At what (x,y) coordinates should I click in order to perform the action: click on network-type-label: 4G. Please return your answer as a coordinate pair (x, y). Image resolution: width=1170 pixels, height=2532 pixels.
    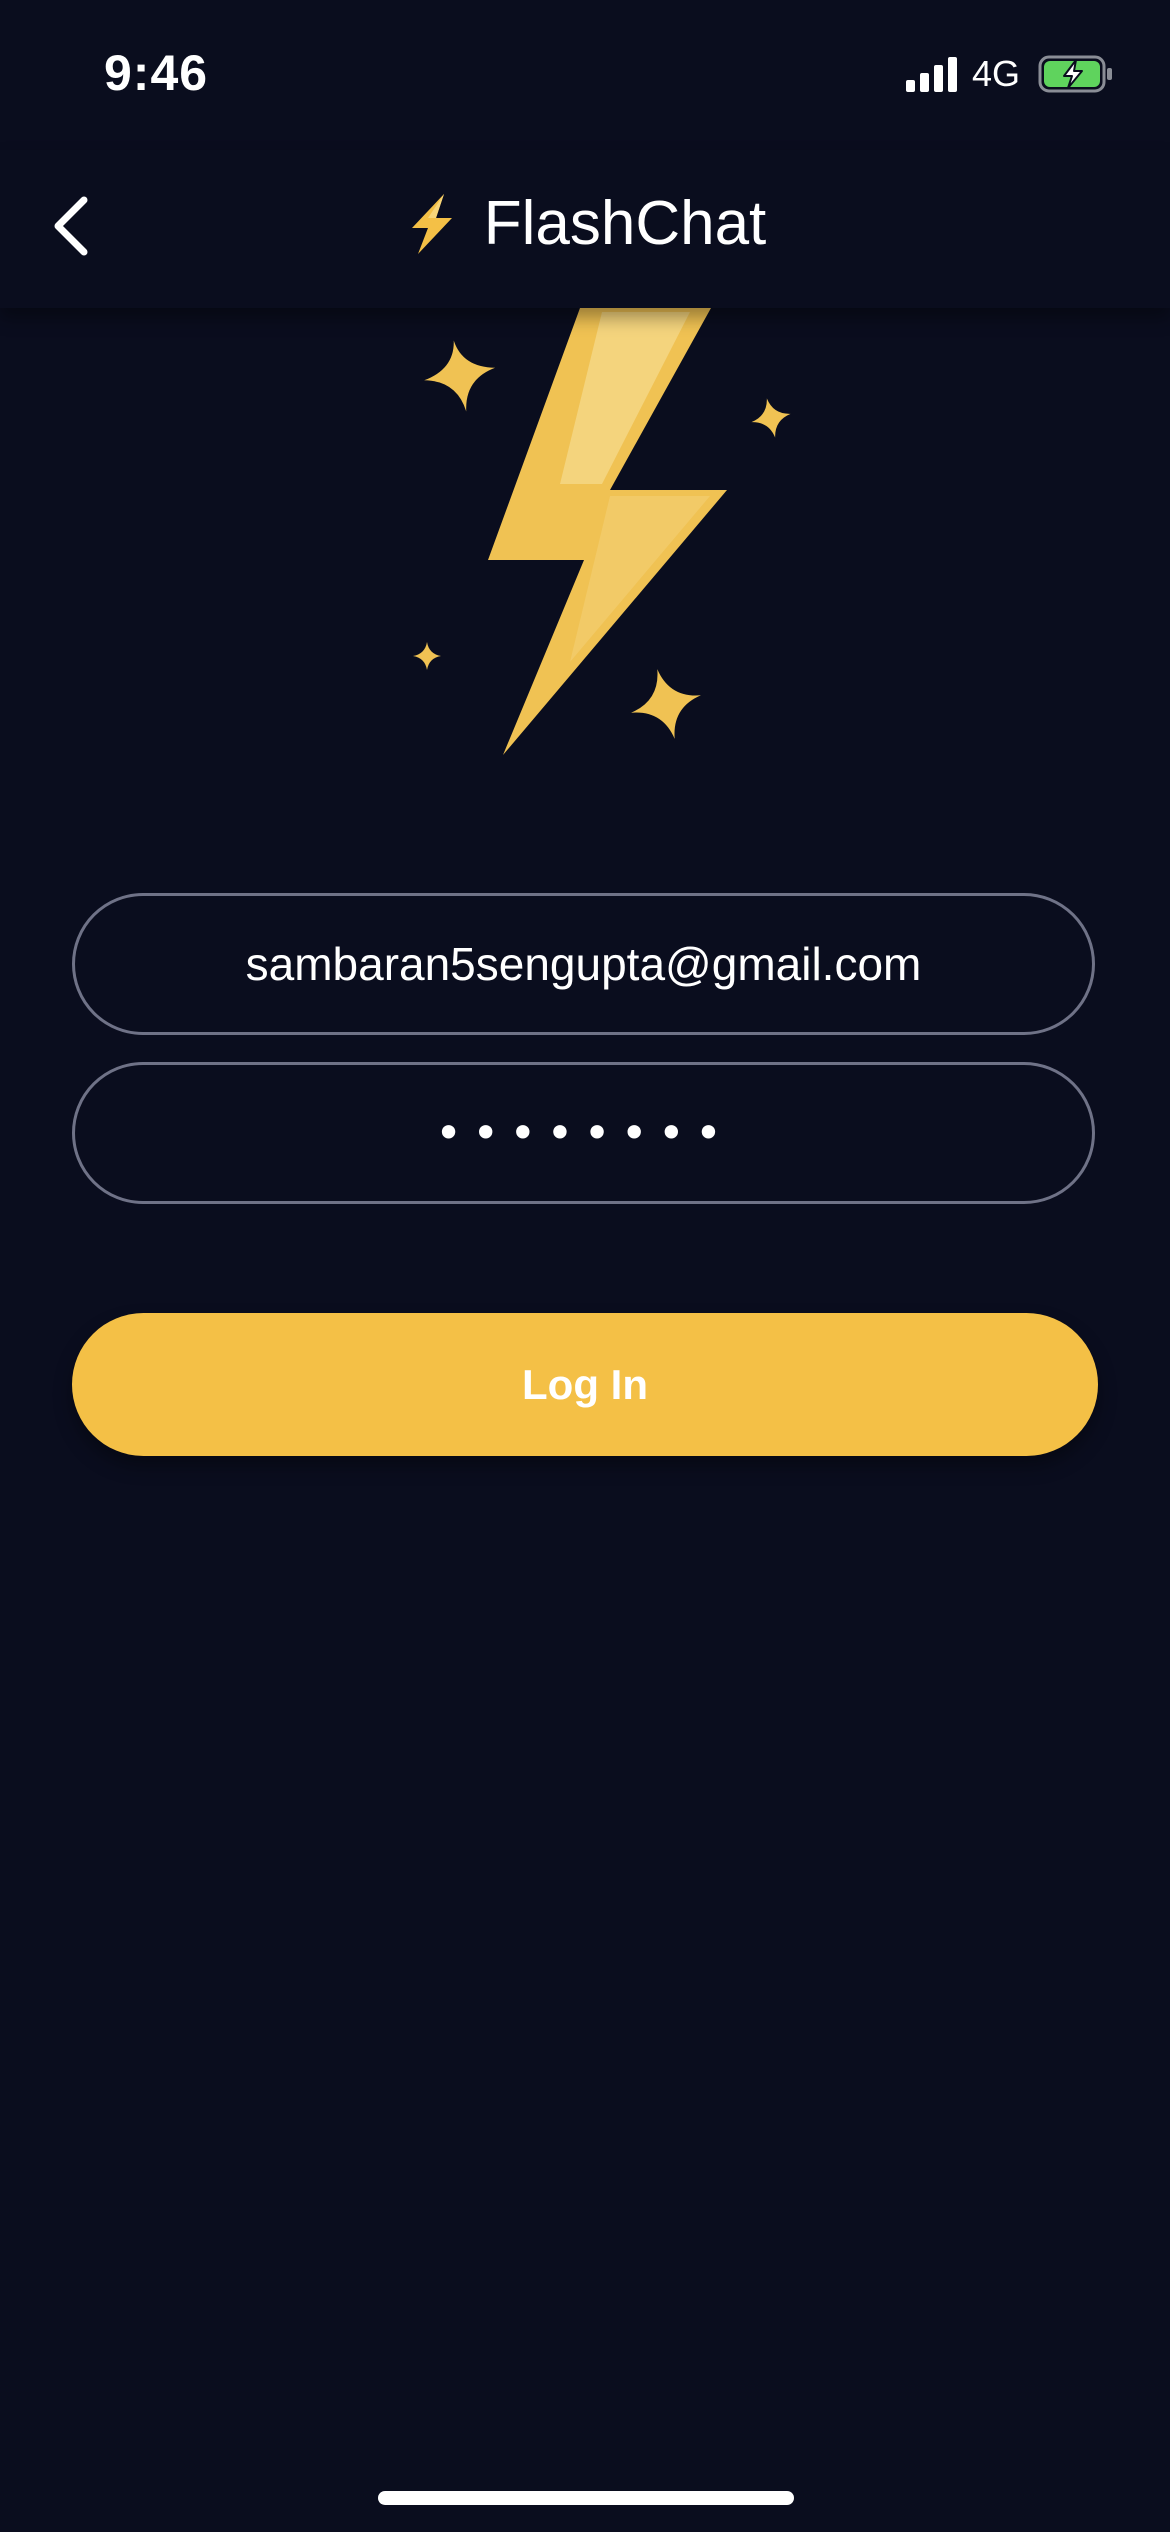
    Looking at the image, I should click on (995, 73).